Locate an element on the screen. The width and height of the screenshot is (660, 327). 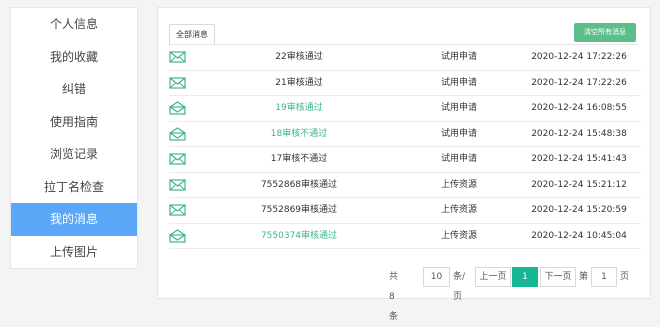
sidebar-item-corrections: 纠错 is located at coordinates (74, 89).